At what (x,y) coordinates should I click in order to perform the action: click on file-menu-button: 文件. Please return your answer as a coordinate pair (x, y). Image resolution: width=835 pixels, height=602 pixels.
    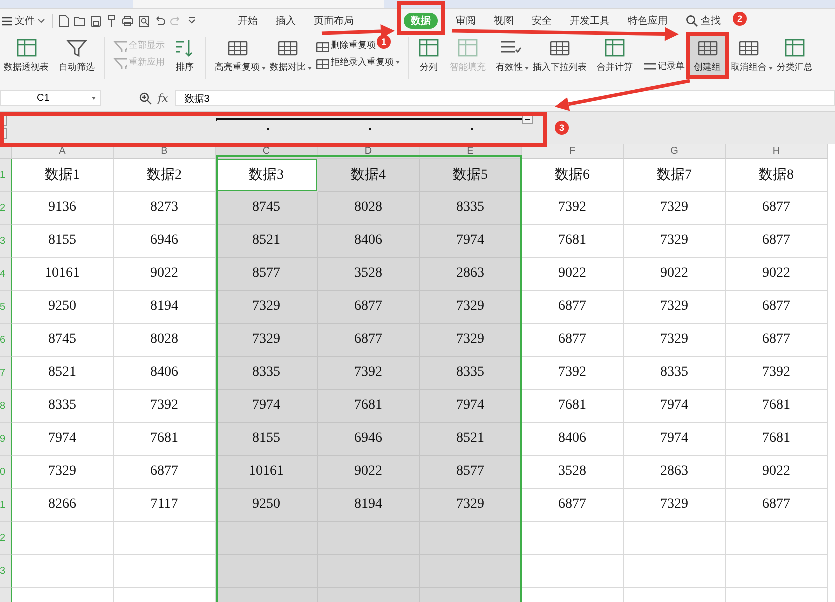
    Looking at the image, I should click on (24, 21).